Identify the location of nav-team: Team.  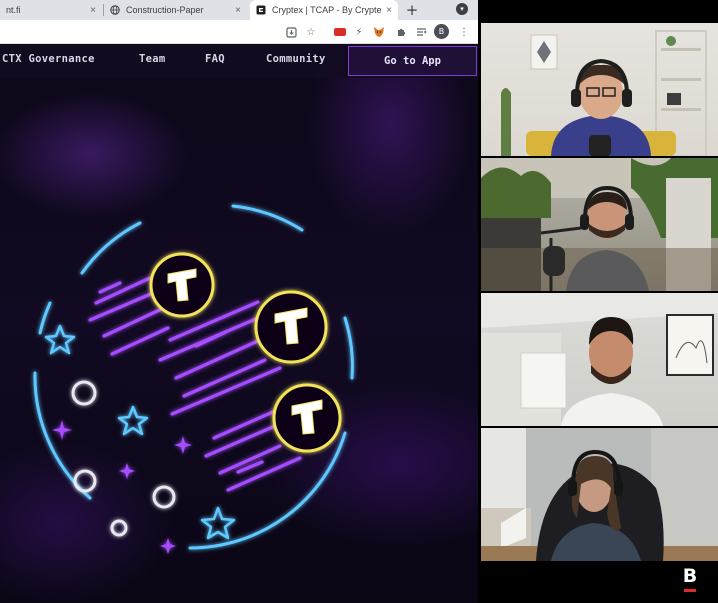
(152, 59).